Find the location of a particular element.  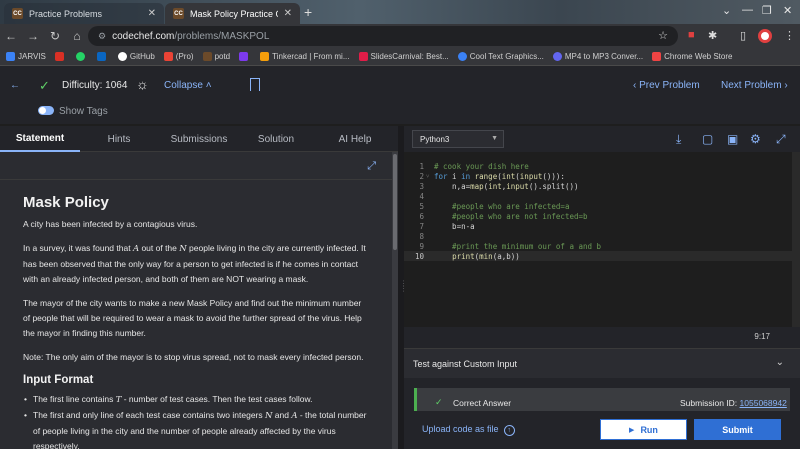

tab-solution: Solution is located at coordinates (276, 139).